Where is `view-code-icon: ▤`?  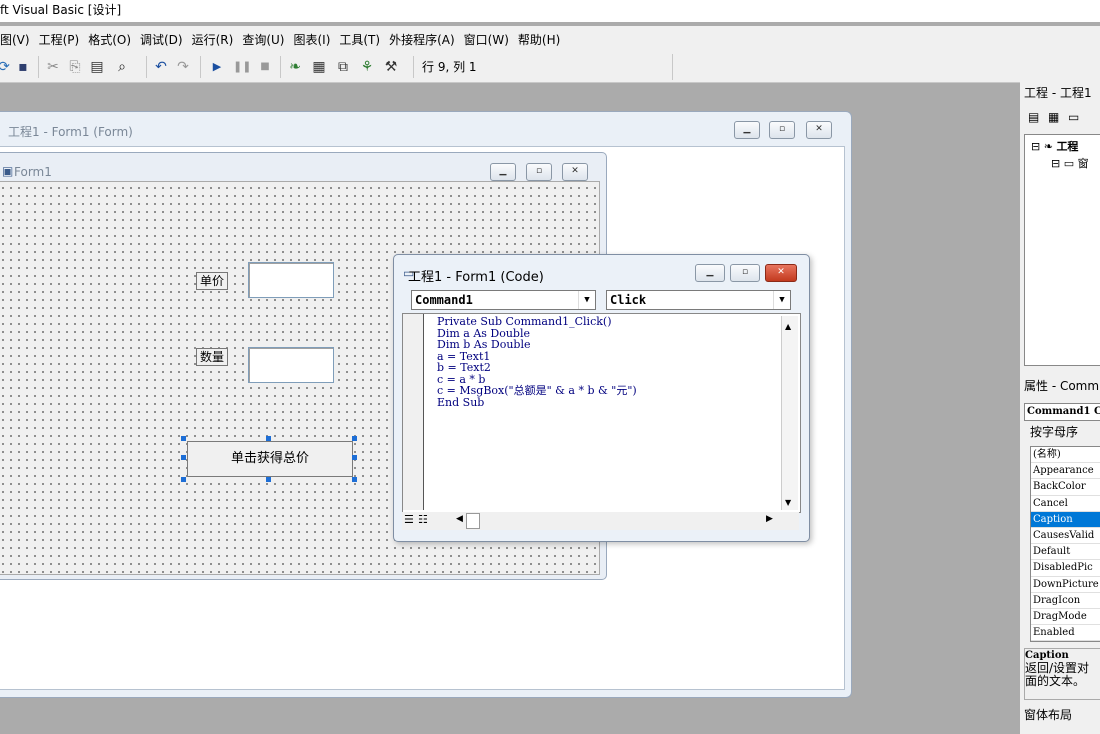
view-code-icon: ▤ is located at coordinates (1033, 117).